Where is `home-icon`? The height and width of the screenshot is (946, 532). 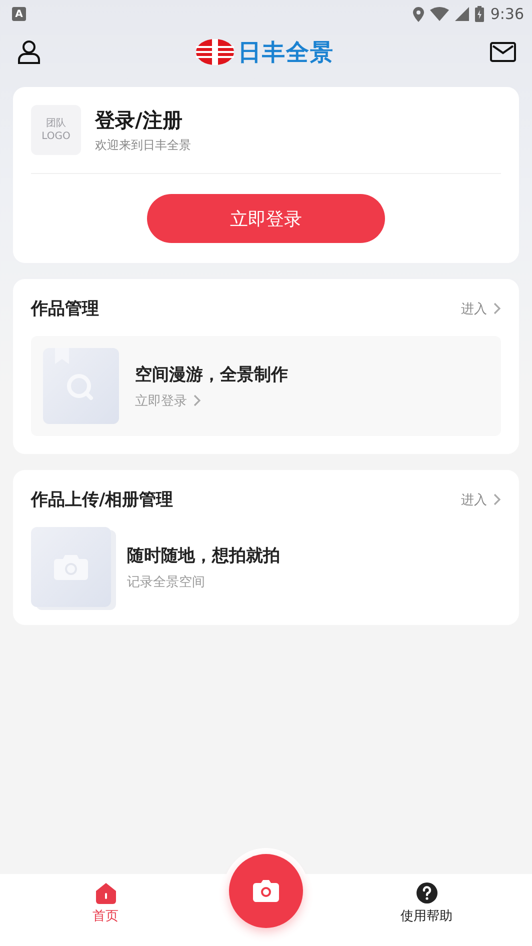
home-icon is located at coordinates (105, 893).